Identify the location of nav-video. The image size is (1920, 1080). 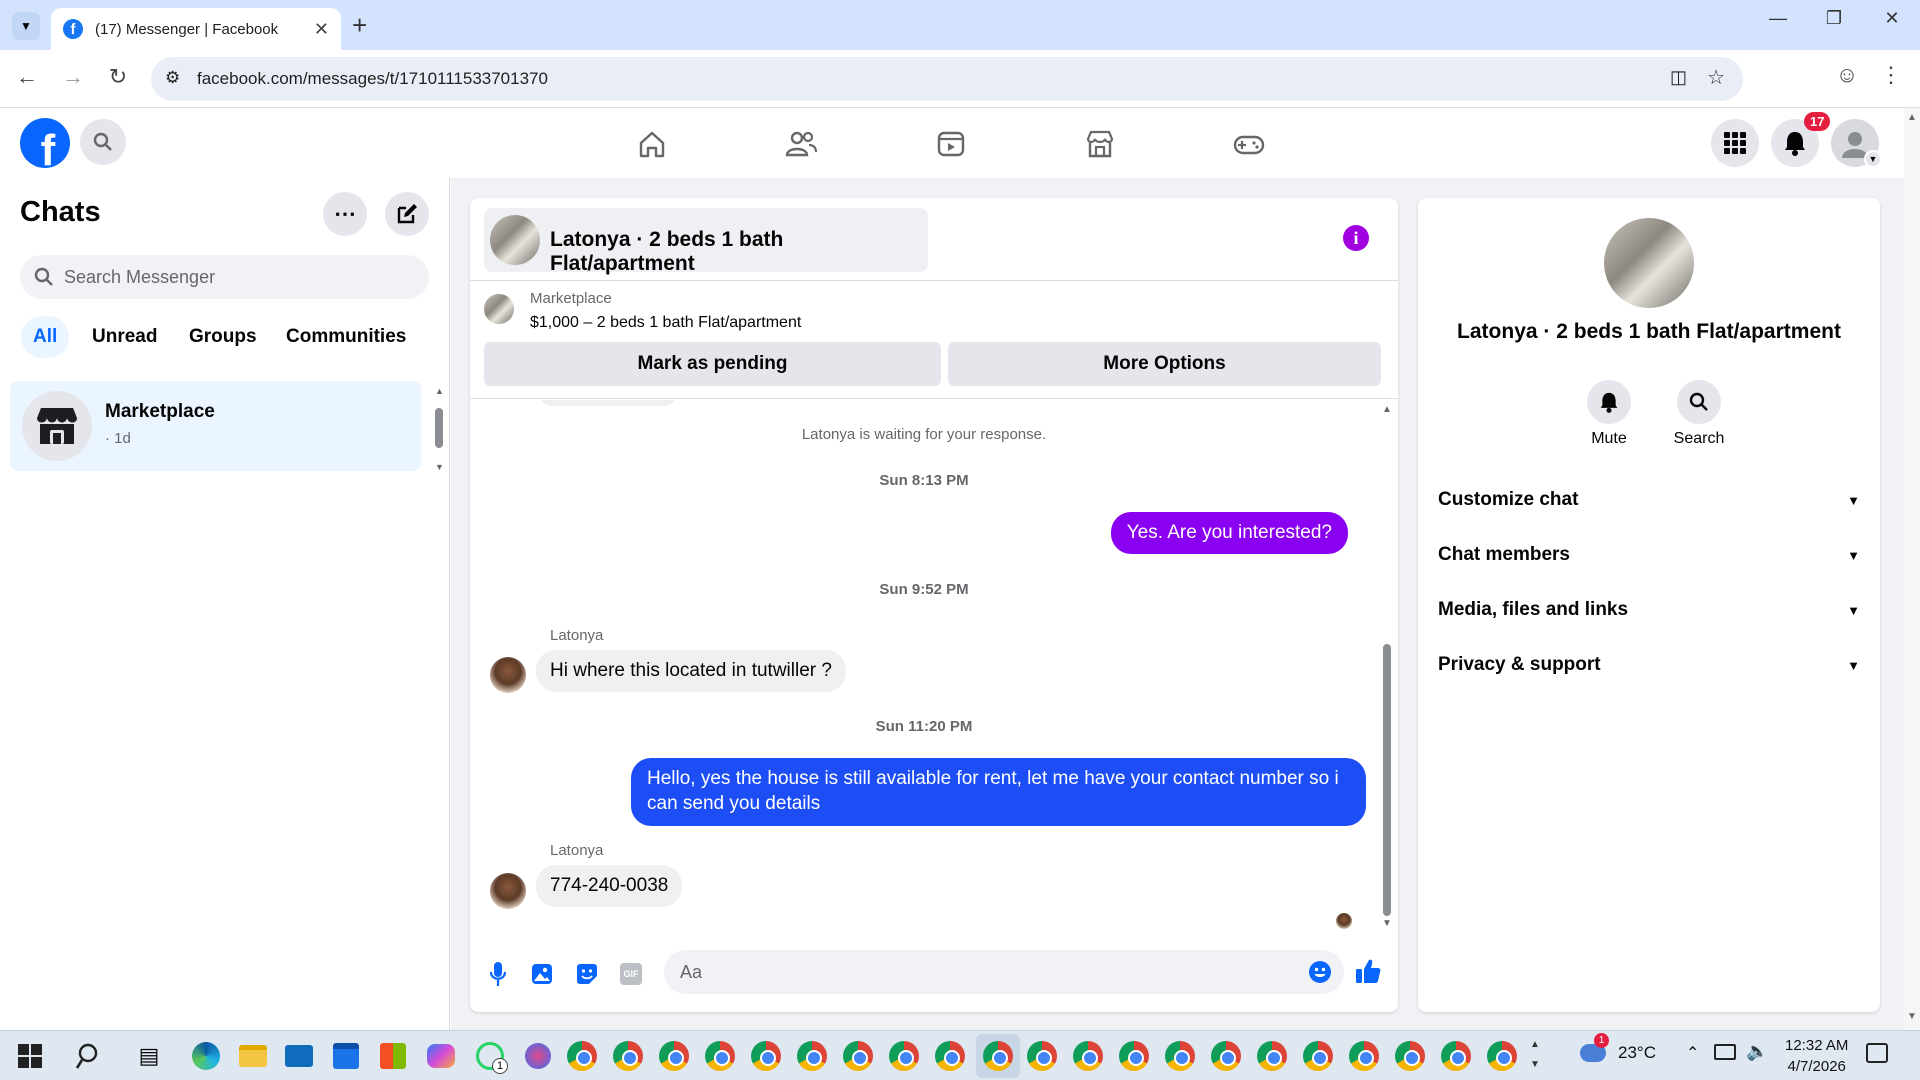
(951, 144).